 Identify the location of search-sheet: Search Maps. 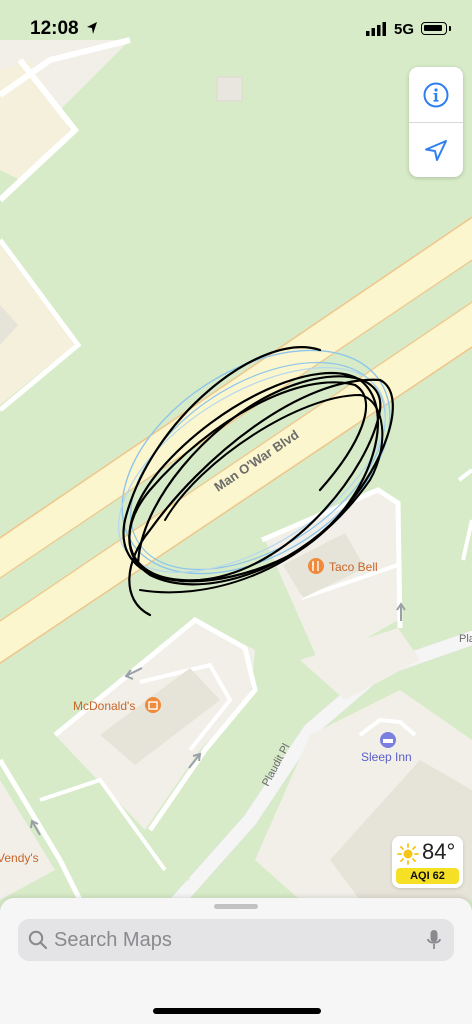
(236, 961).